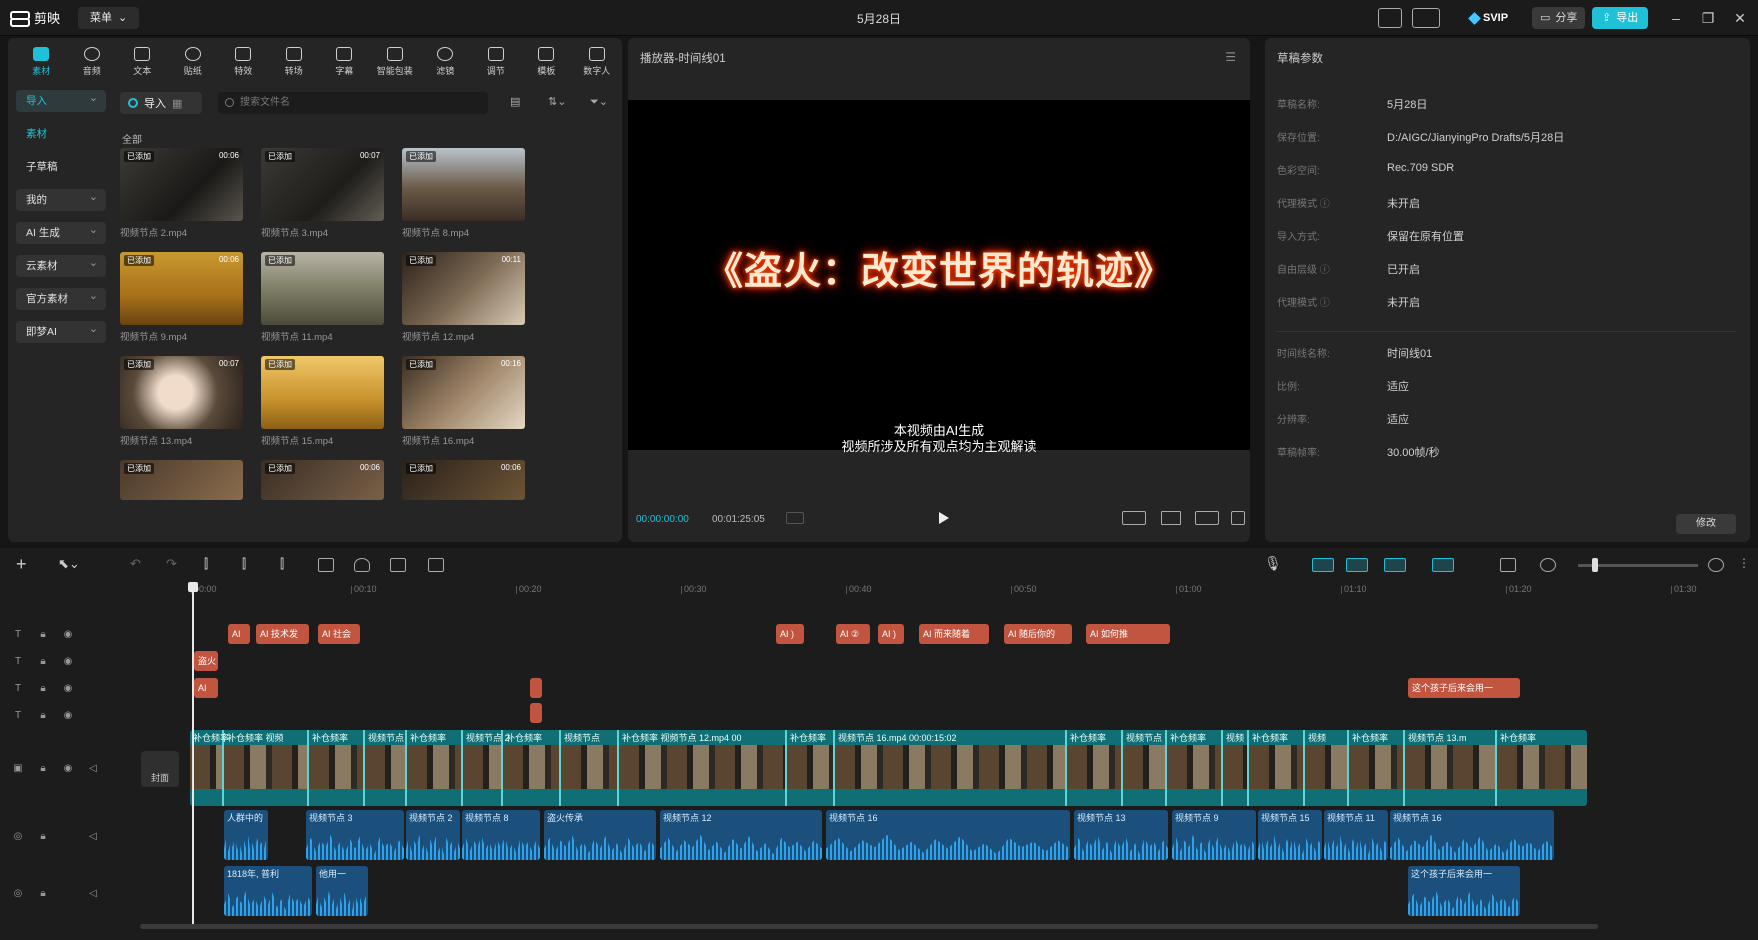  I want to click on quality-icon, so click(1134, 518).